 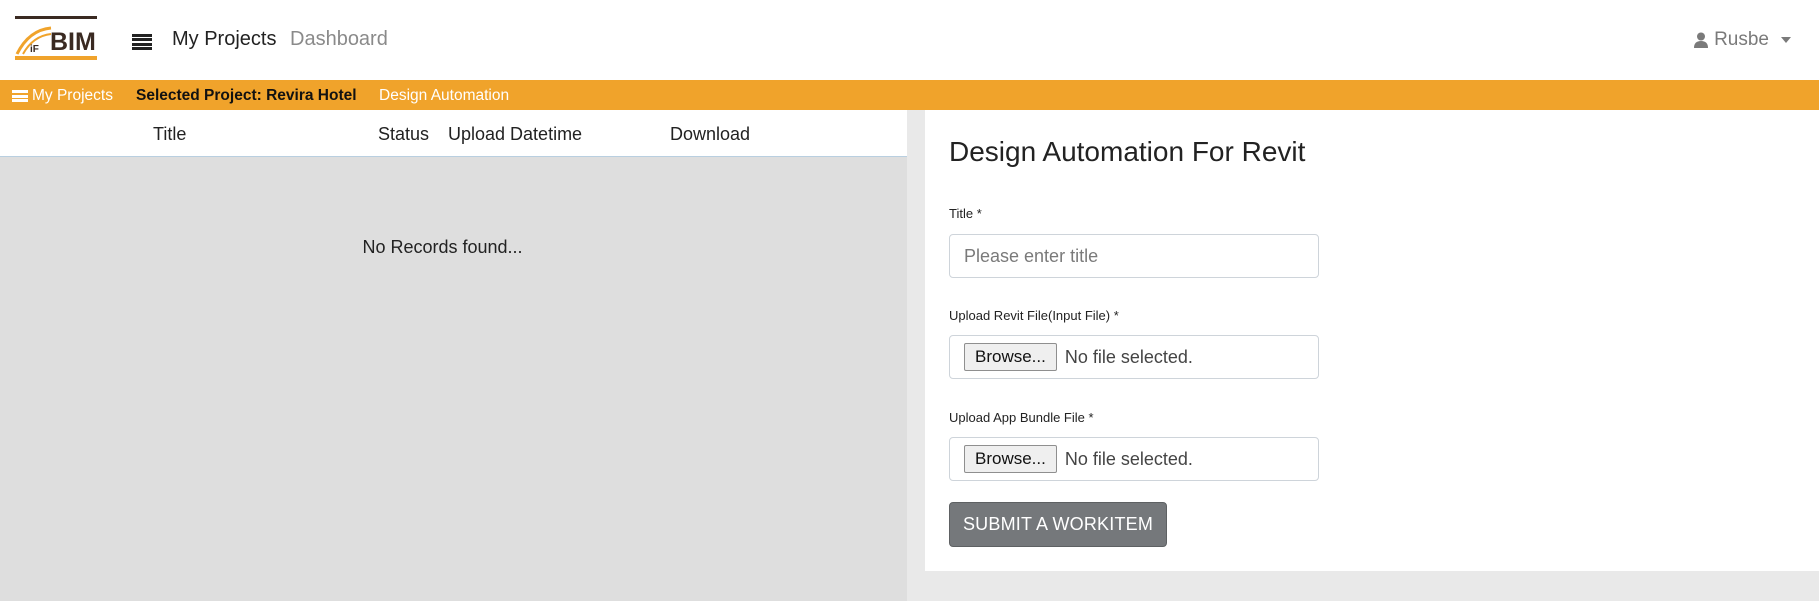 What do you see at coordinates (246, 95) in the screenshot?
I see `breadcrumb-selected-project: Selected Project: Revira Hotel` at bounding box center [246, 95].